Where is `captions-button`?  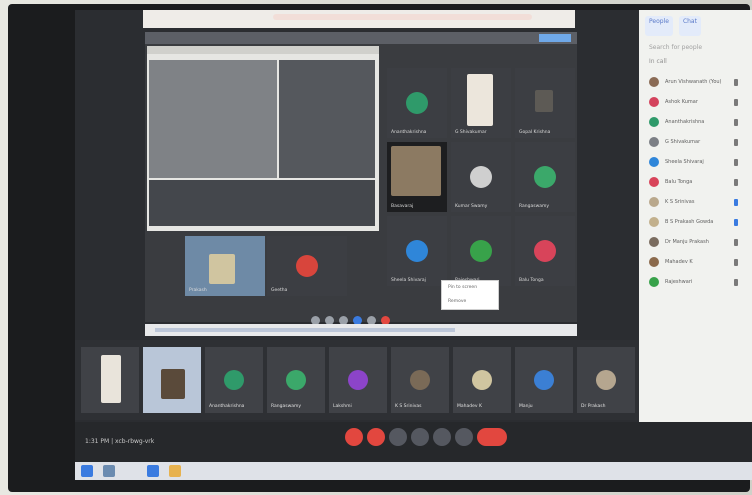
captions-button is located at coordinates (398, 437).